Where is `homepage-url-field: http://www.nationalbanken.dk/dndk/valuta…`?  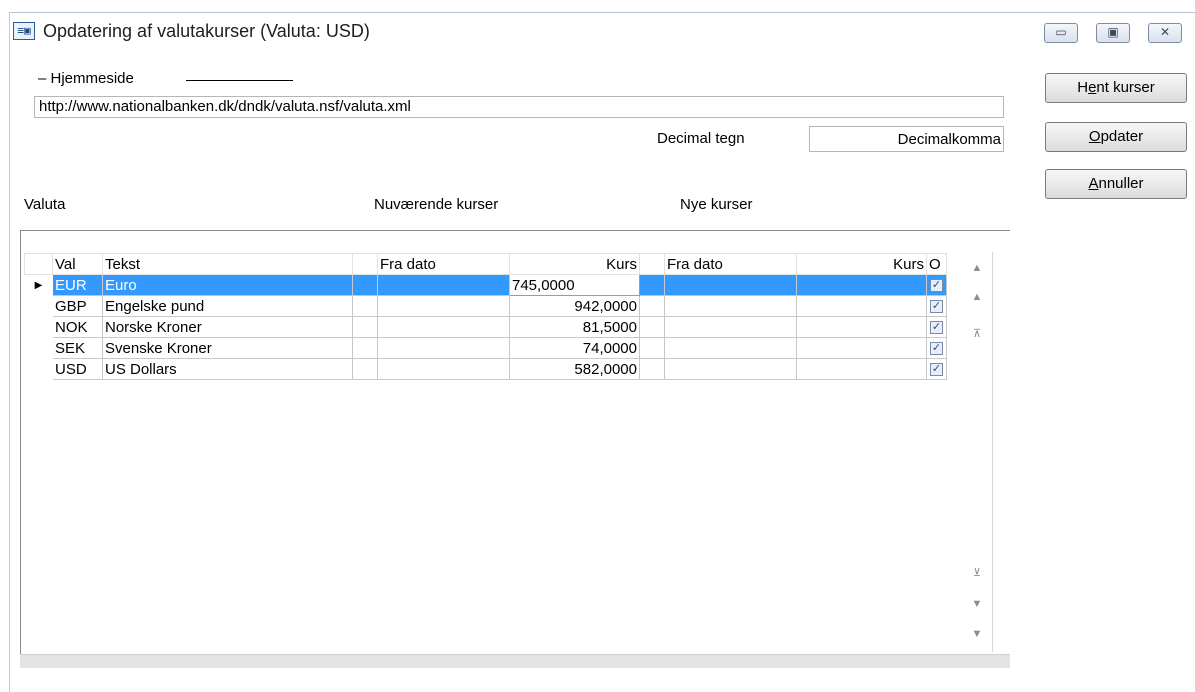 homepage-url-field: http://www.nationalbanken.dk/dndk/valuta… is located at coordinates (519, 107).